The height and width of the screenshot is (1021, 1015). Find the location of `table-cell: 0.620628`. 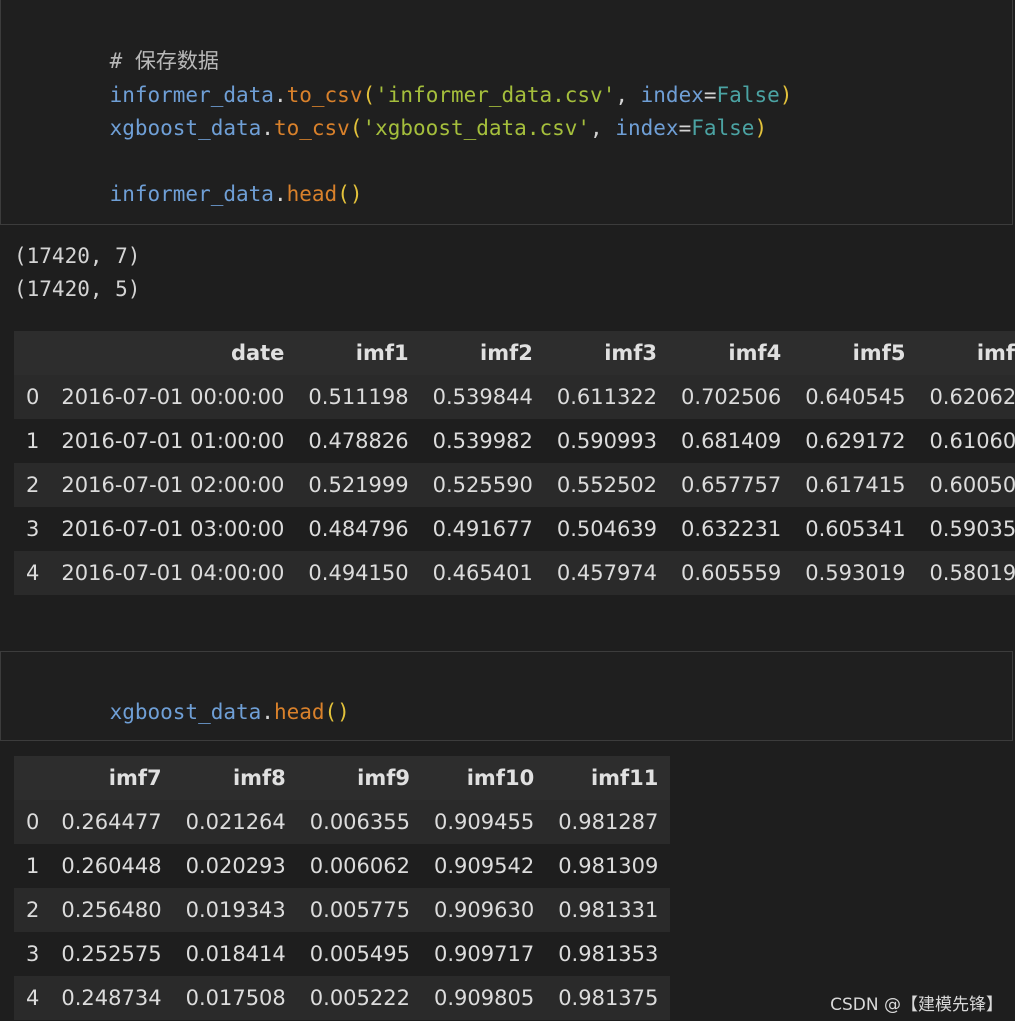

table-cell: 0.620628 is located at coordinates (966, 397).